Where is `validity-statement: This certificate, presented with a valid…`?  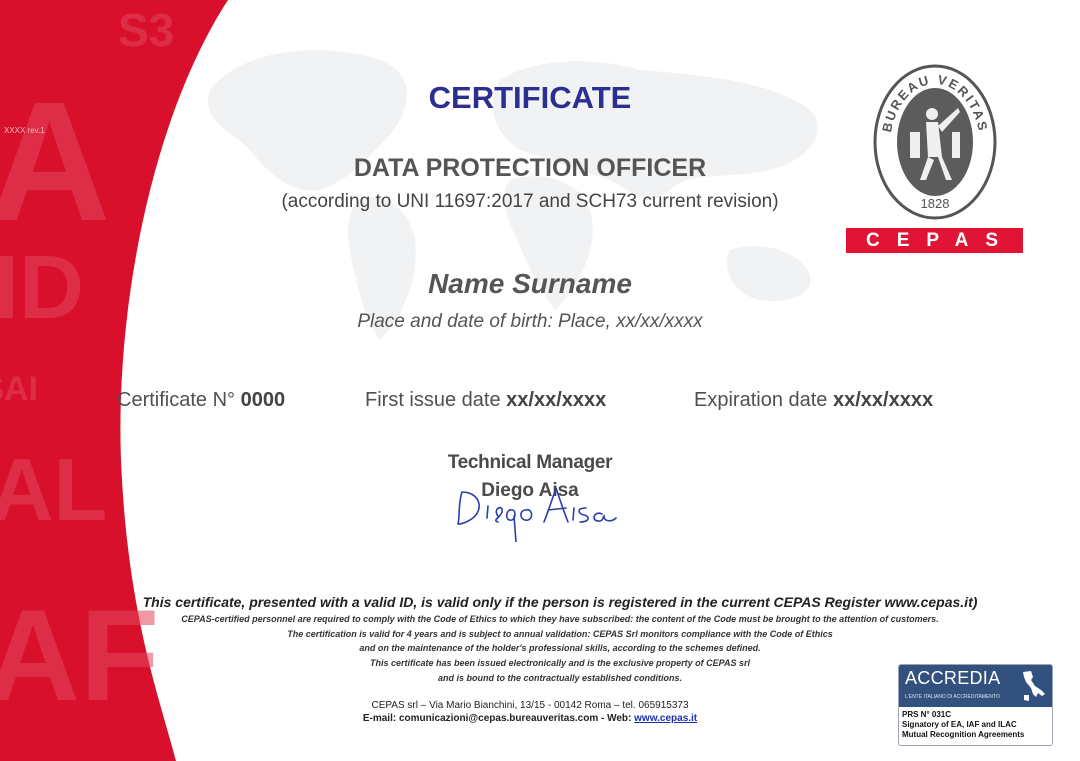 validity-statement: This certificate, presented with a valid… is located at coordinates (560, 602).